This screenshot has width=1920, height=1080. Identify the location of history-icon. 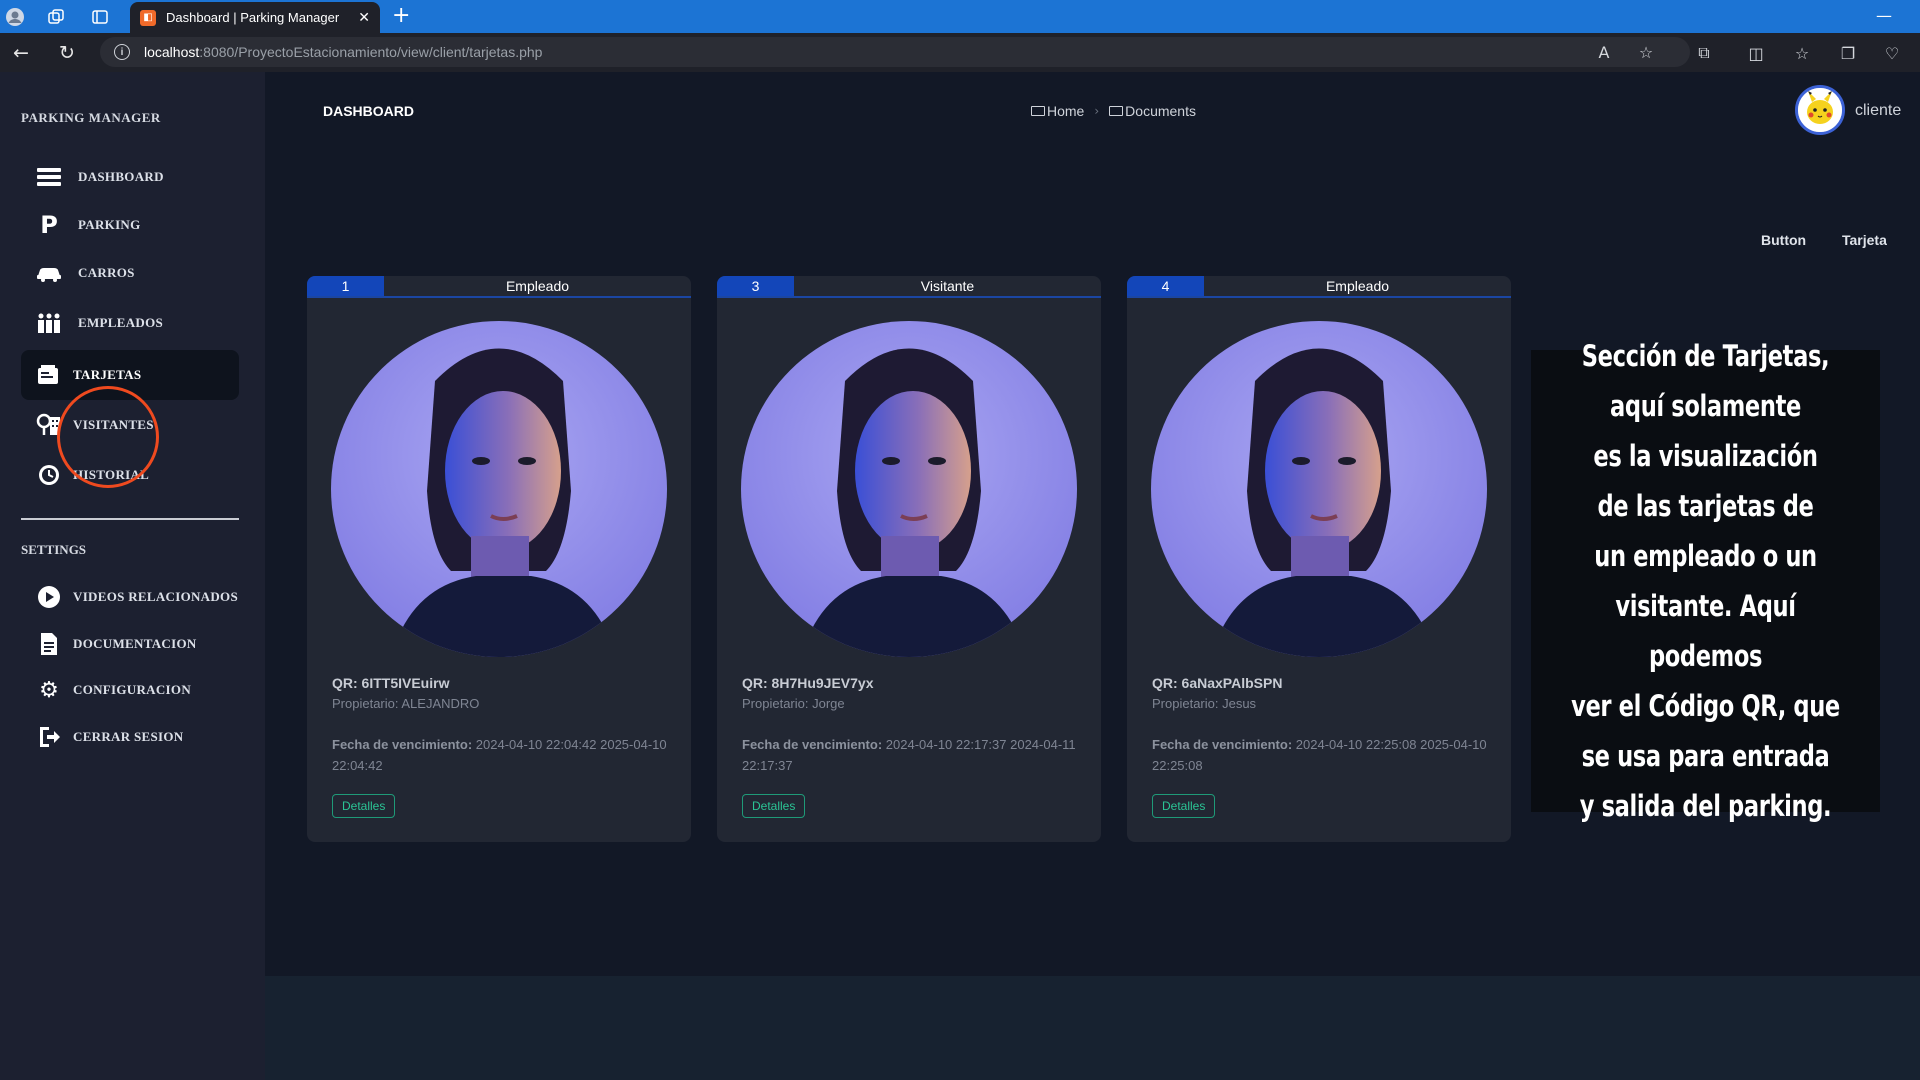
(49, 475).